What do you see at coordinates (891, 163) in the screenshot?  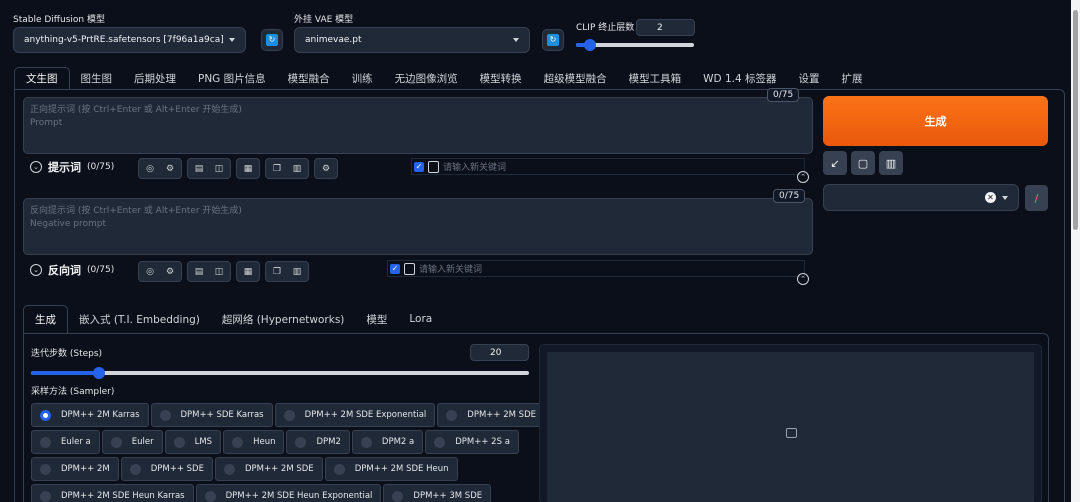 I see `trash-bin-icon: ▥` at bounding box center [891, 163].